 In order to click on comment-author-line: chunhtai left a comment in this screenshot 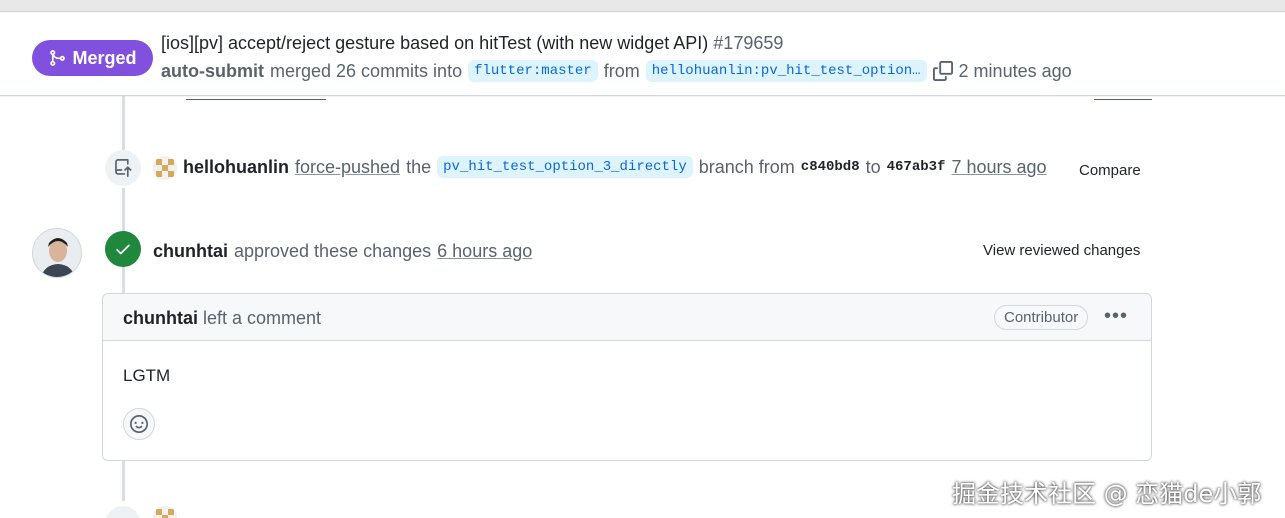, I will do `click(222, 318)`.